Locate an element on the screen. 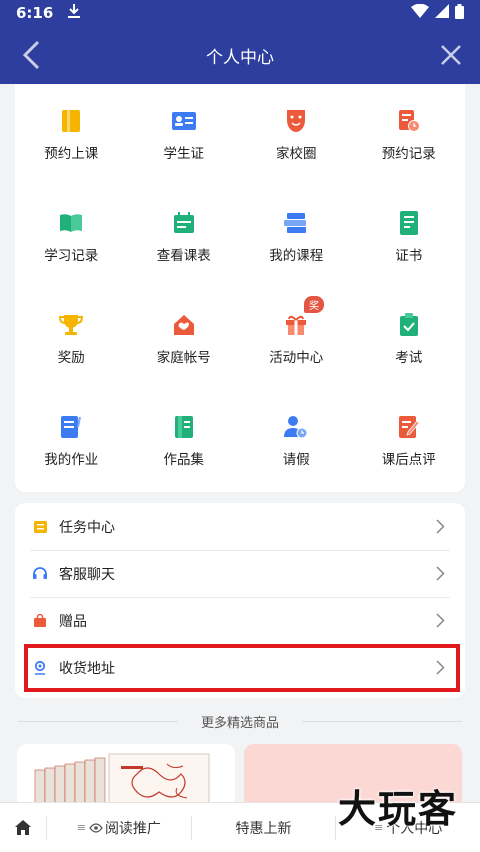 This screenshot has height=852, width=480. grid-item-certificate: 证书 is located at coordinates (409, 237).